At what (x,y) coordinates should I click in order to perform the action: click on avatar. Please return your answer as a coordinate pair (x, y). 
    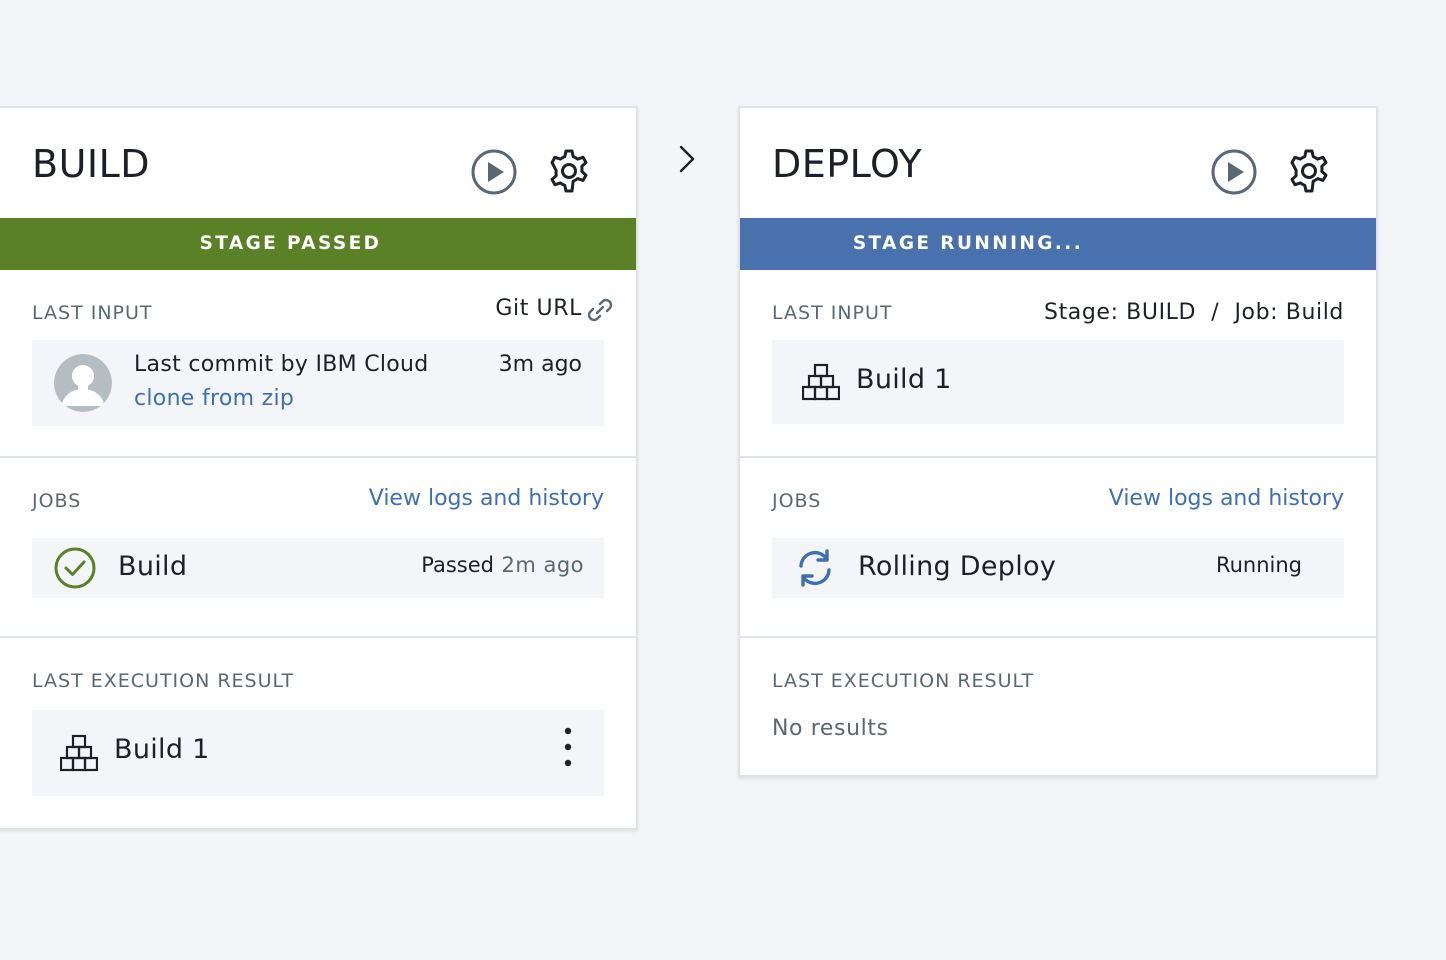
    Looking at the image, I should click on (83, 383).